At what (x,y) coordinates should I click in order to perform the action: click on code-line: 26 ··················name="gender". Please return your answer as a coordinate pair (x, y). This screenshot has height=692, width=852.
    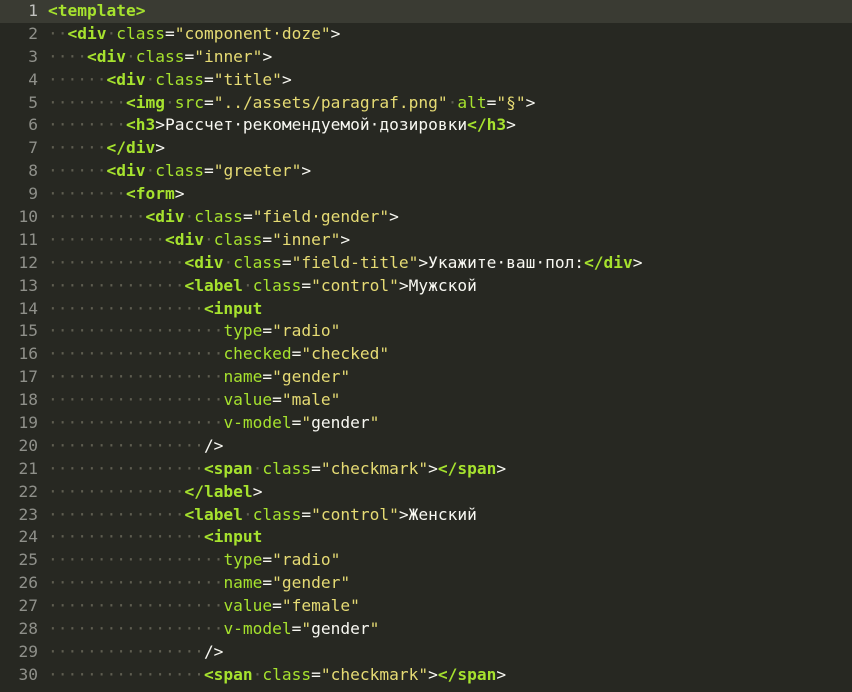
    Looking at the image, I should click on (426, 583).